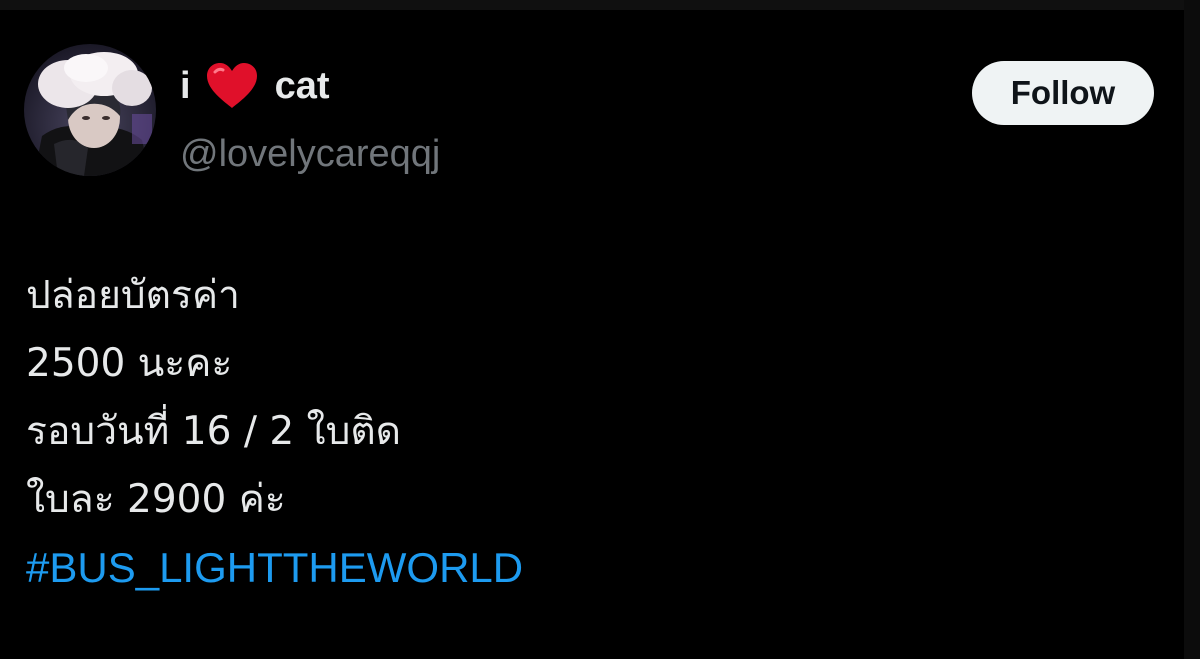 This screenshot has width=1200, height=659. What do you see at coordinates (185, 86) in the screenshot?
I see `display-name-prefix: i` at bounding box center [185, 86].